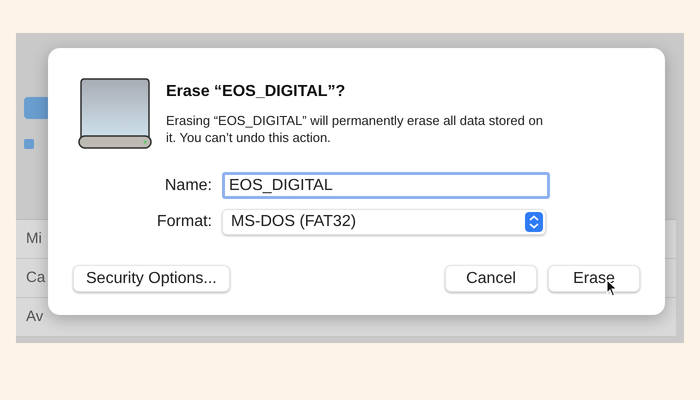 Image resolution: width=700 pixels, height=400 pixels. What do you see at coordinates (34, 238) in the screenshot?
I see `info-label: Mi` at bounding box center [34, 238].